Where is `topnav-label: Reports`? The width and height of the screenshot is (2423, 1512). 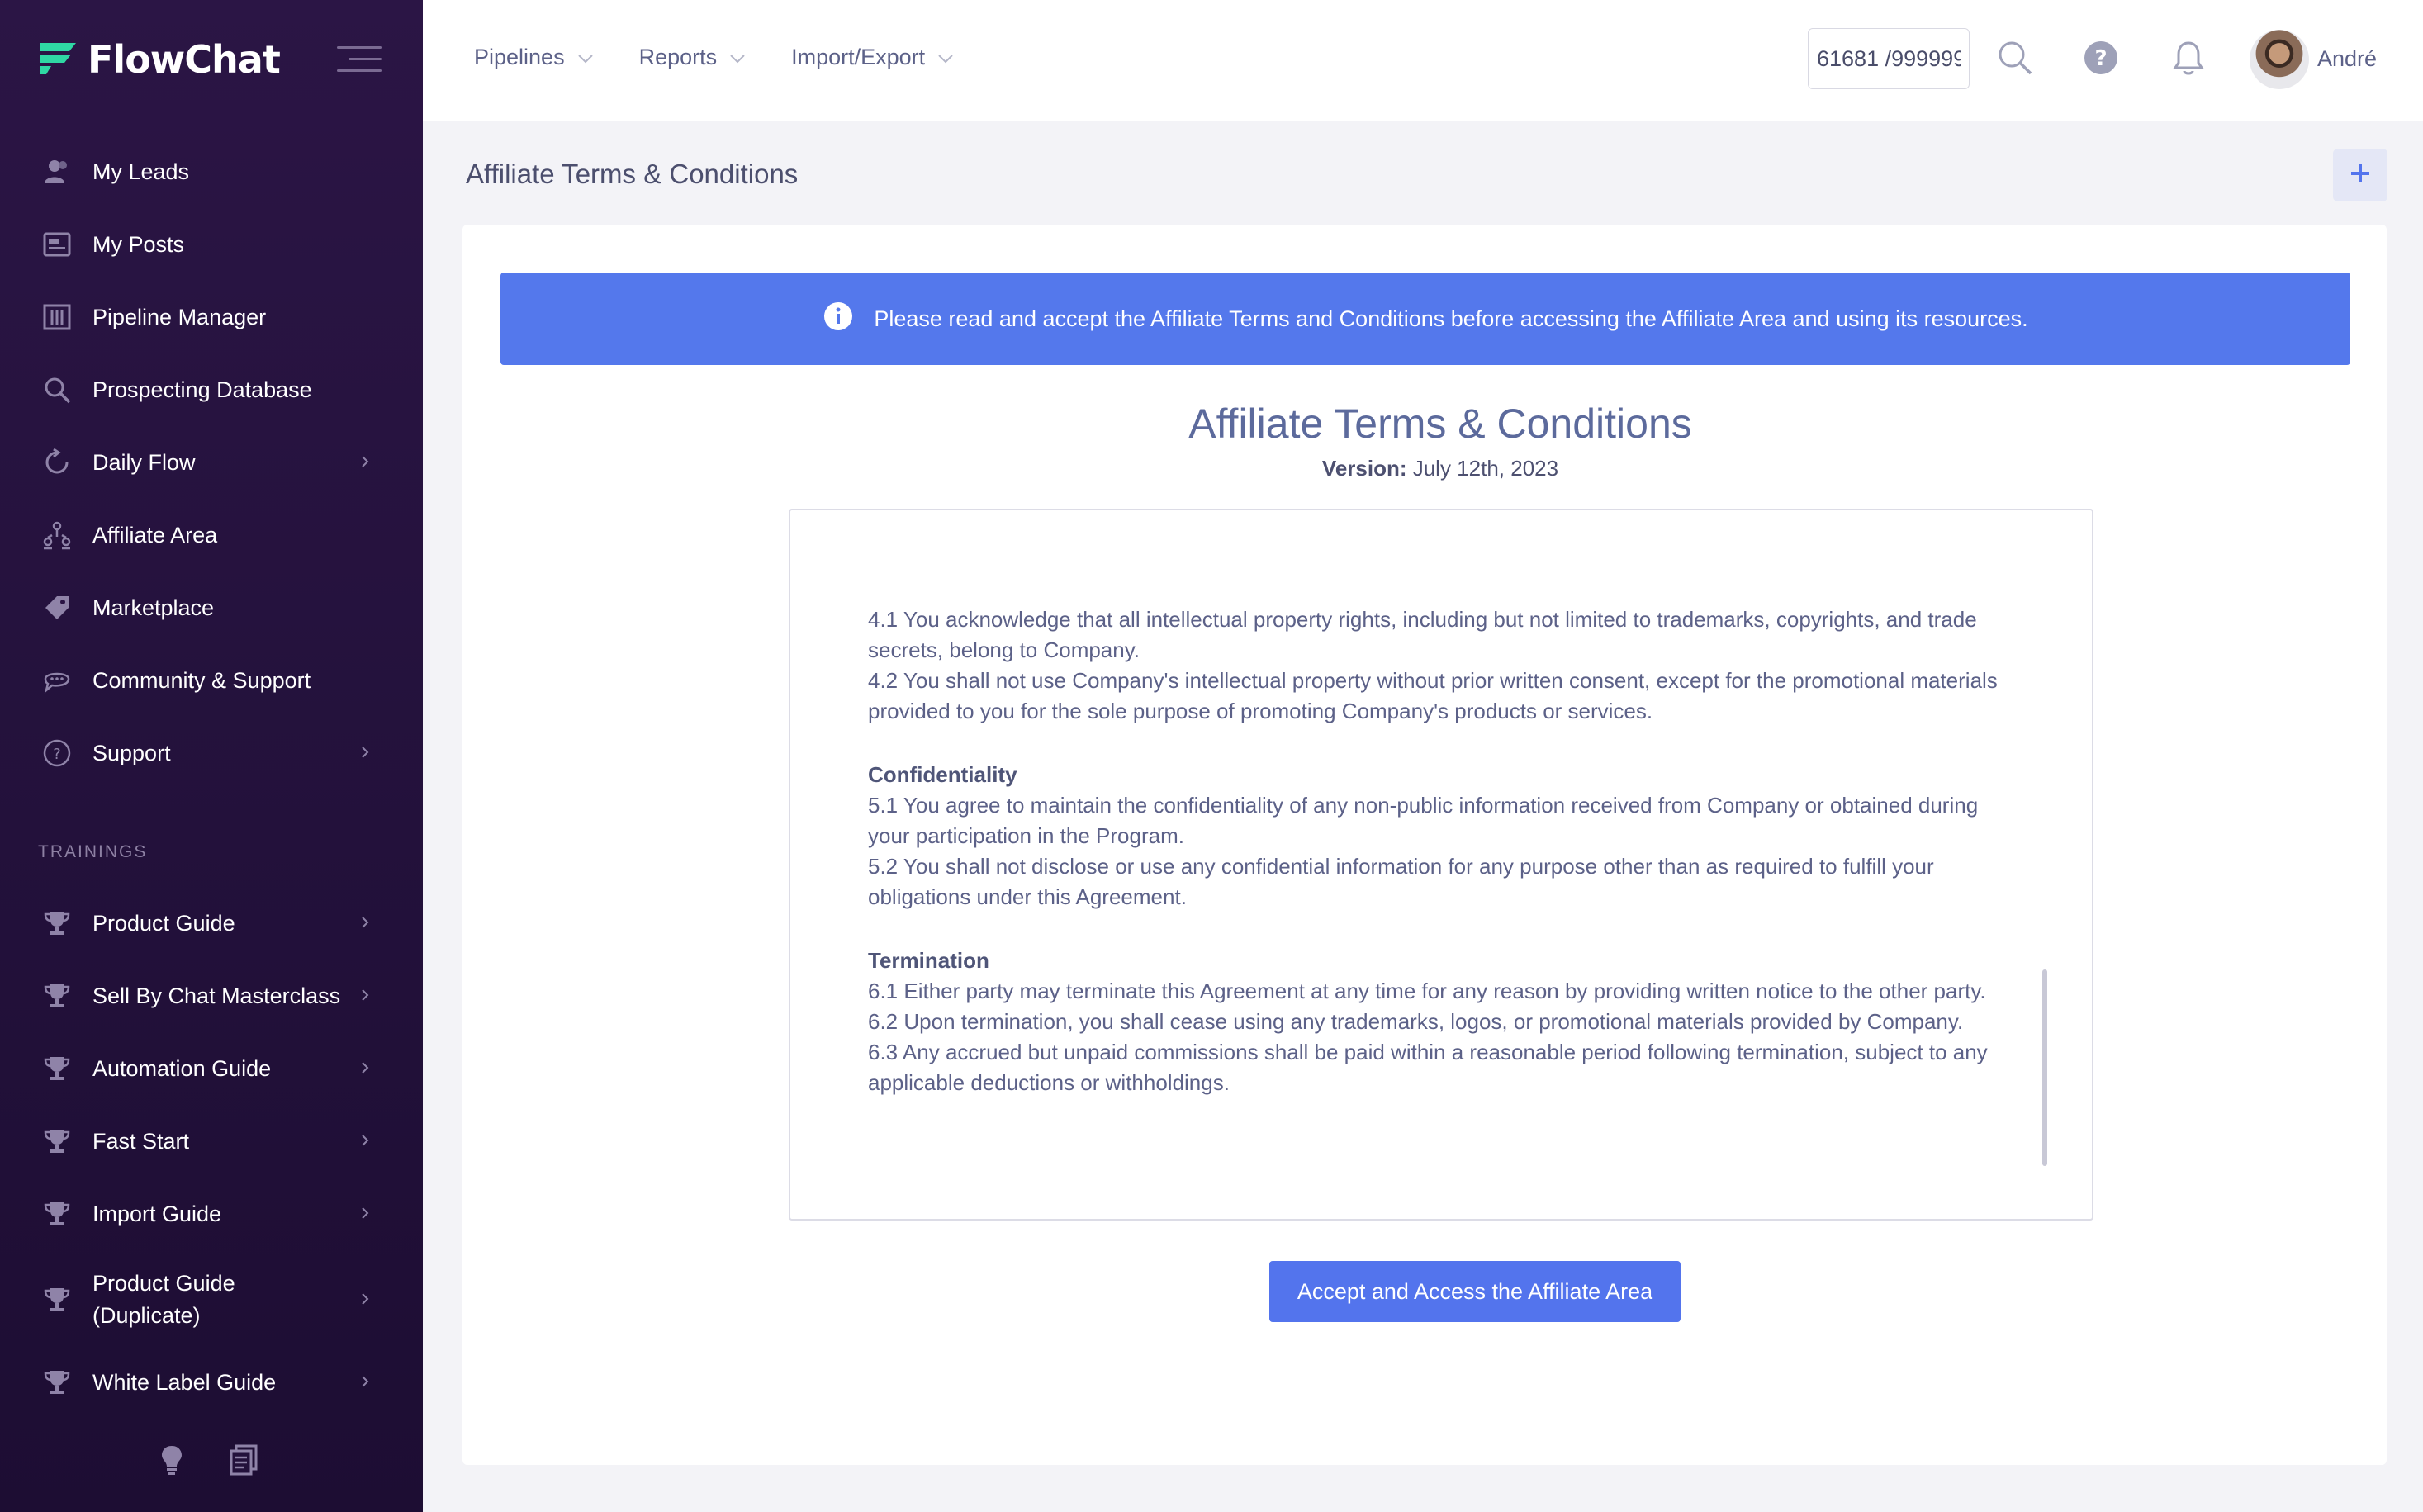
topnav-label: Reports is located at coordinates (678, 57).